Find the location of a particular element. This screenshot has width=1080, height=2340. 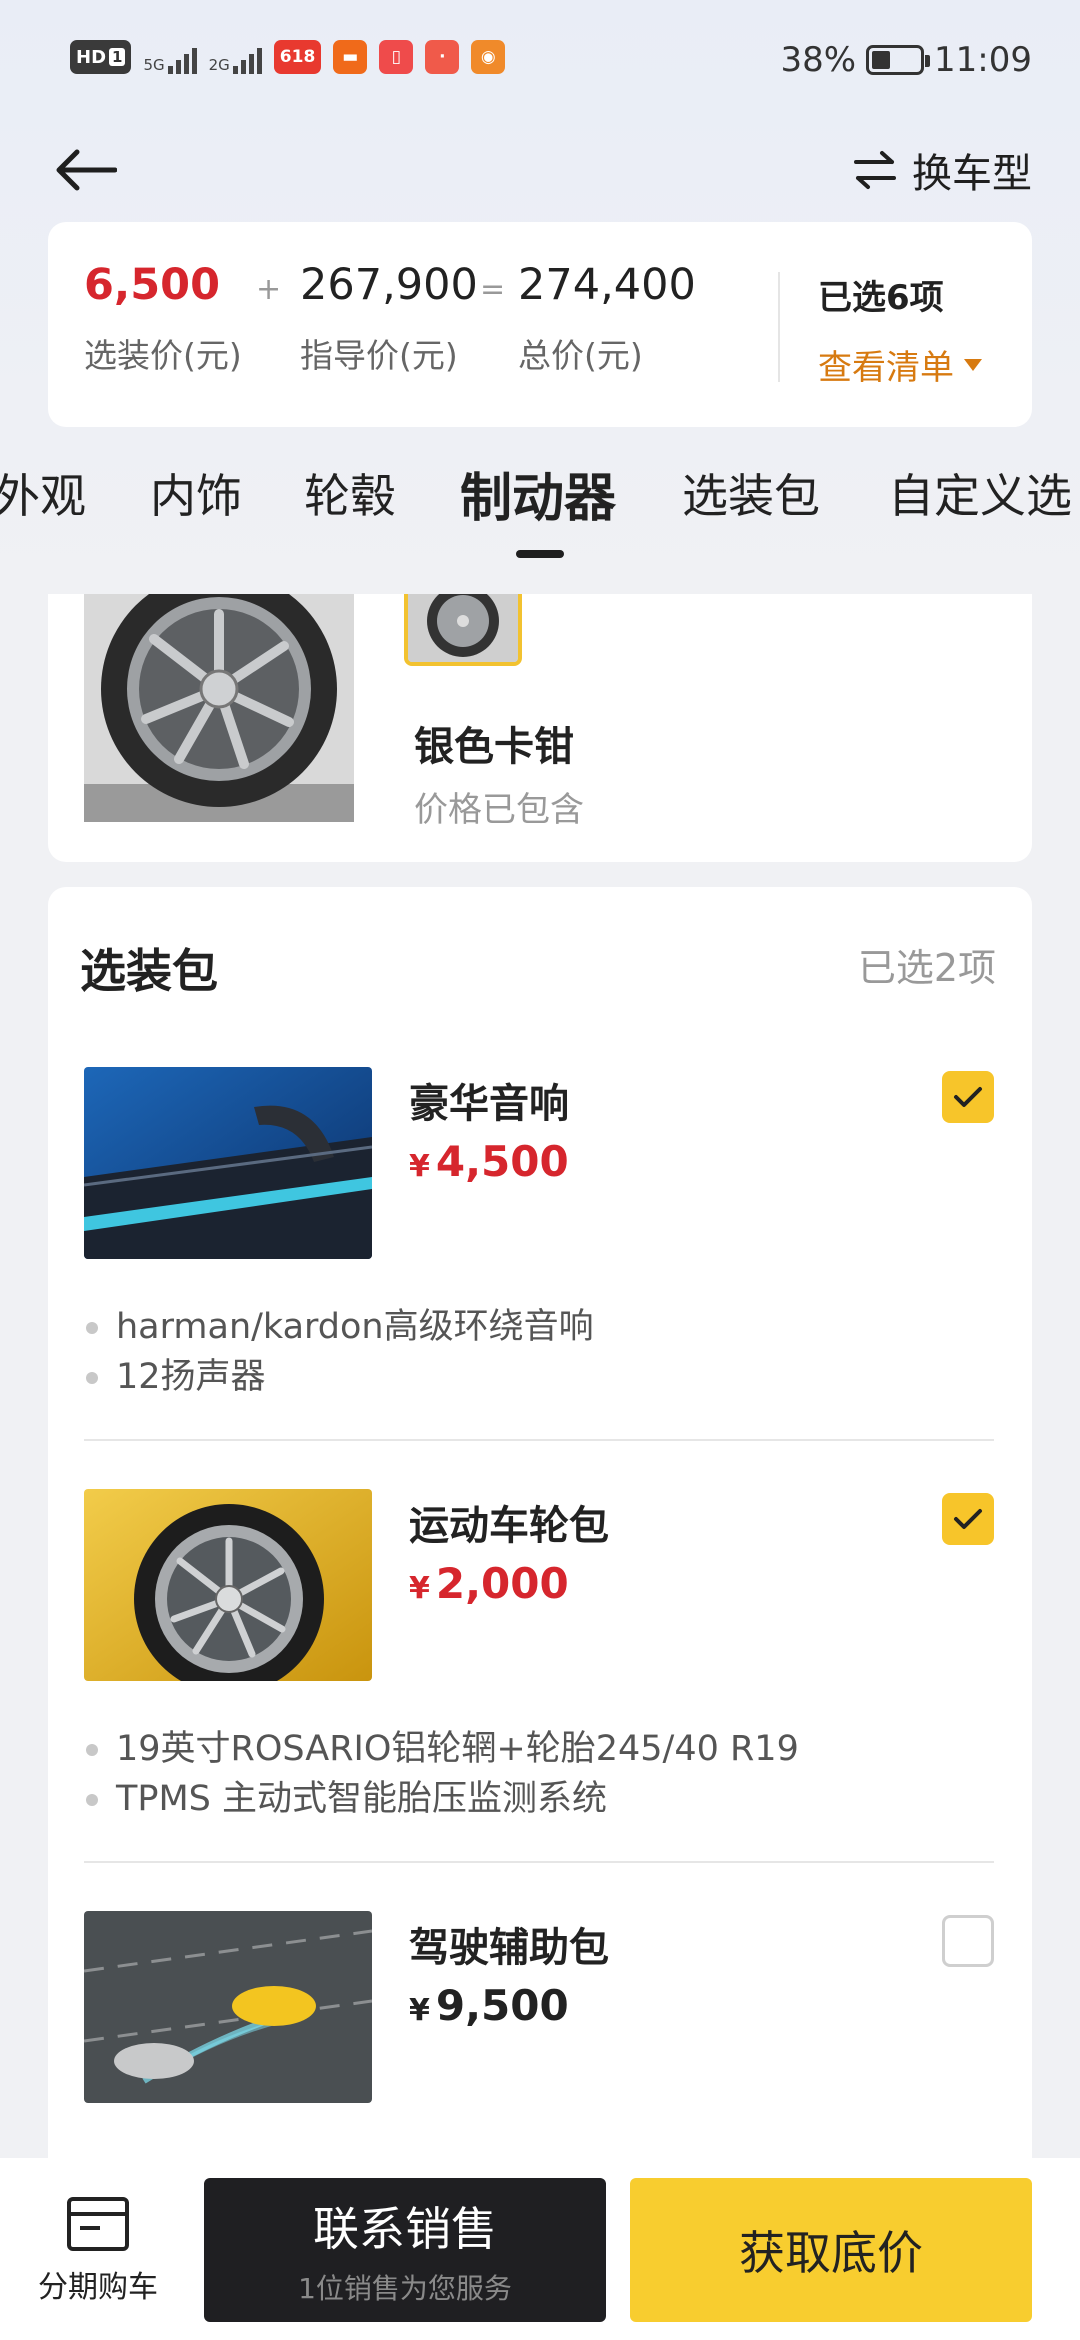

feature-item: TPMS 主动式智能胎压监测系统 is located at coordinates (441, 1799).